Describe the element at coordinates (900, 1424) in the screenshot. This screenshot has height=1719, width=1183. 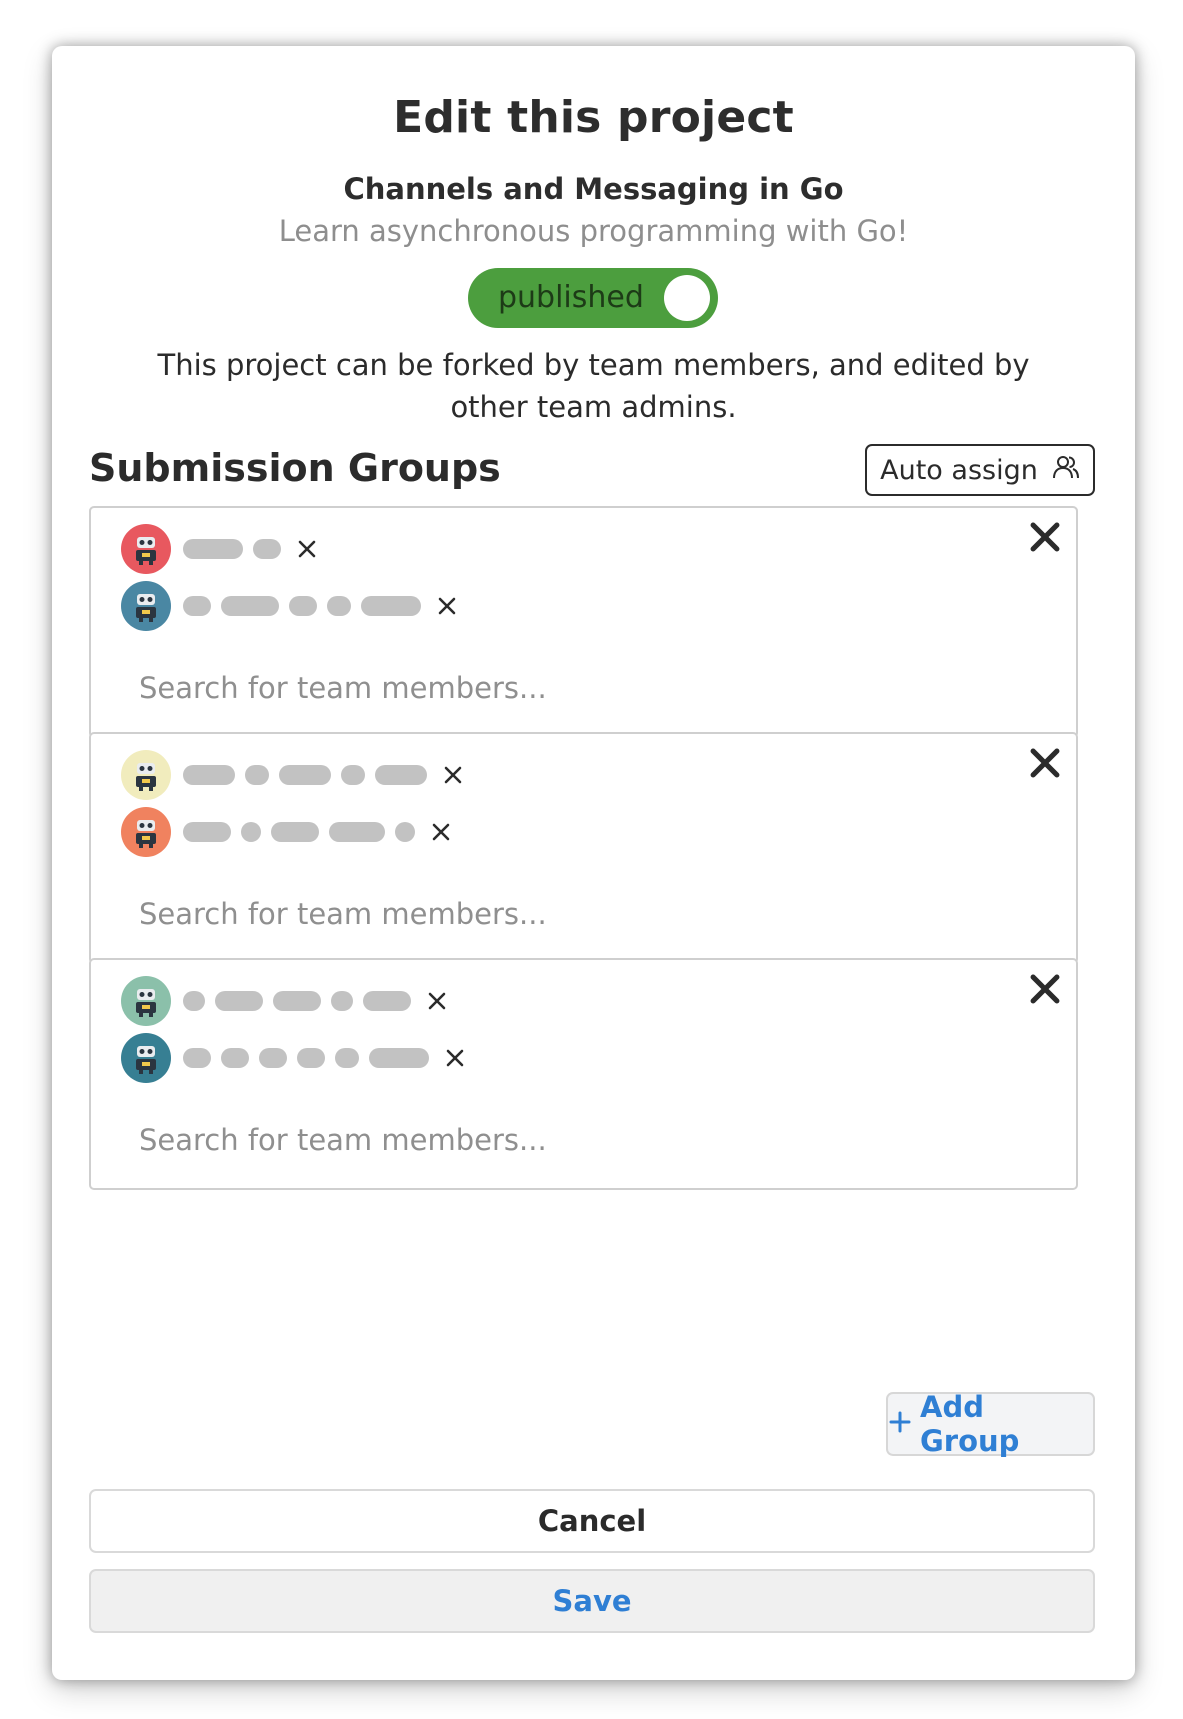
I see `plus-icon` at that location.